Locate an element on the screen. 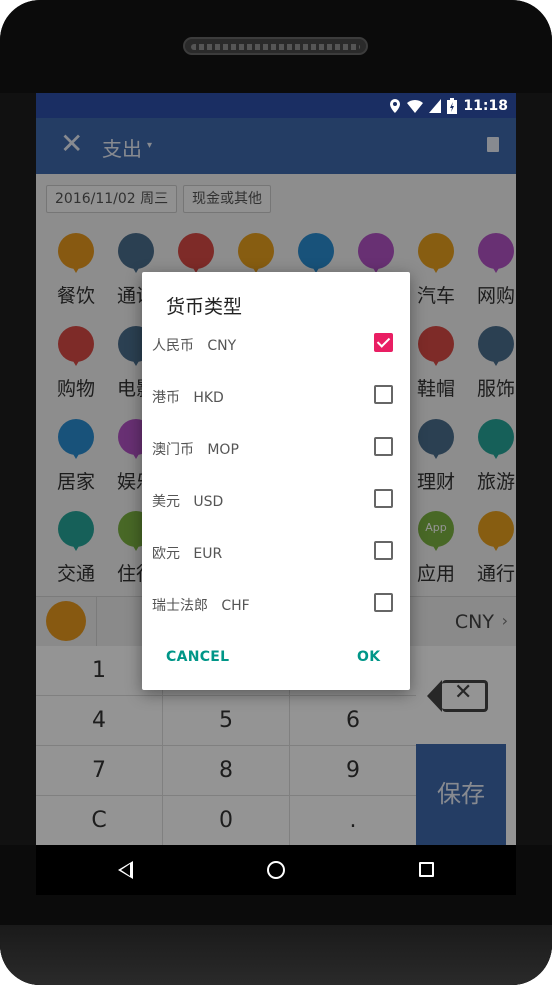 The height and width of the screenshot is (985, 552). currency-option-label: 澳门币 MOP is located at coordinates (195, 450).